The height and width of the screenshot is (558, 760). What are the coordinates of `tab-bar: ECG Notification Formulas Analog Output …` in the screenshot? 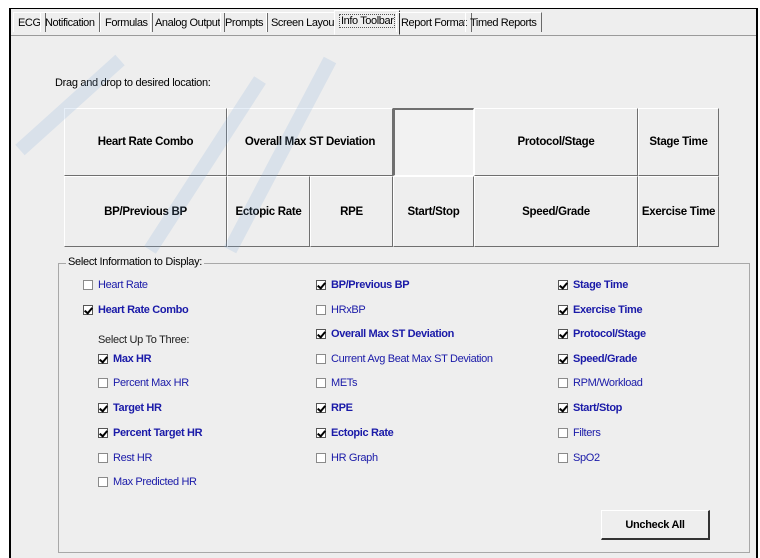 It's located at (383, 22).